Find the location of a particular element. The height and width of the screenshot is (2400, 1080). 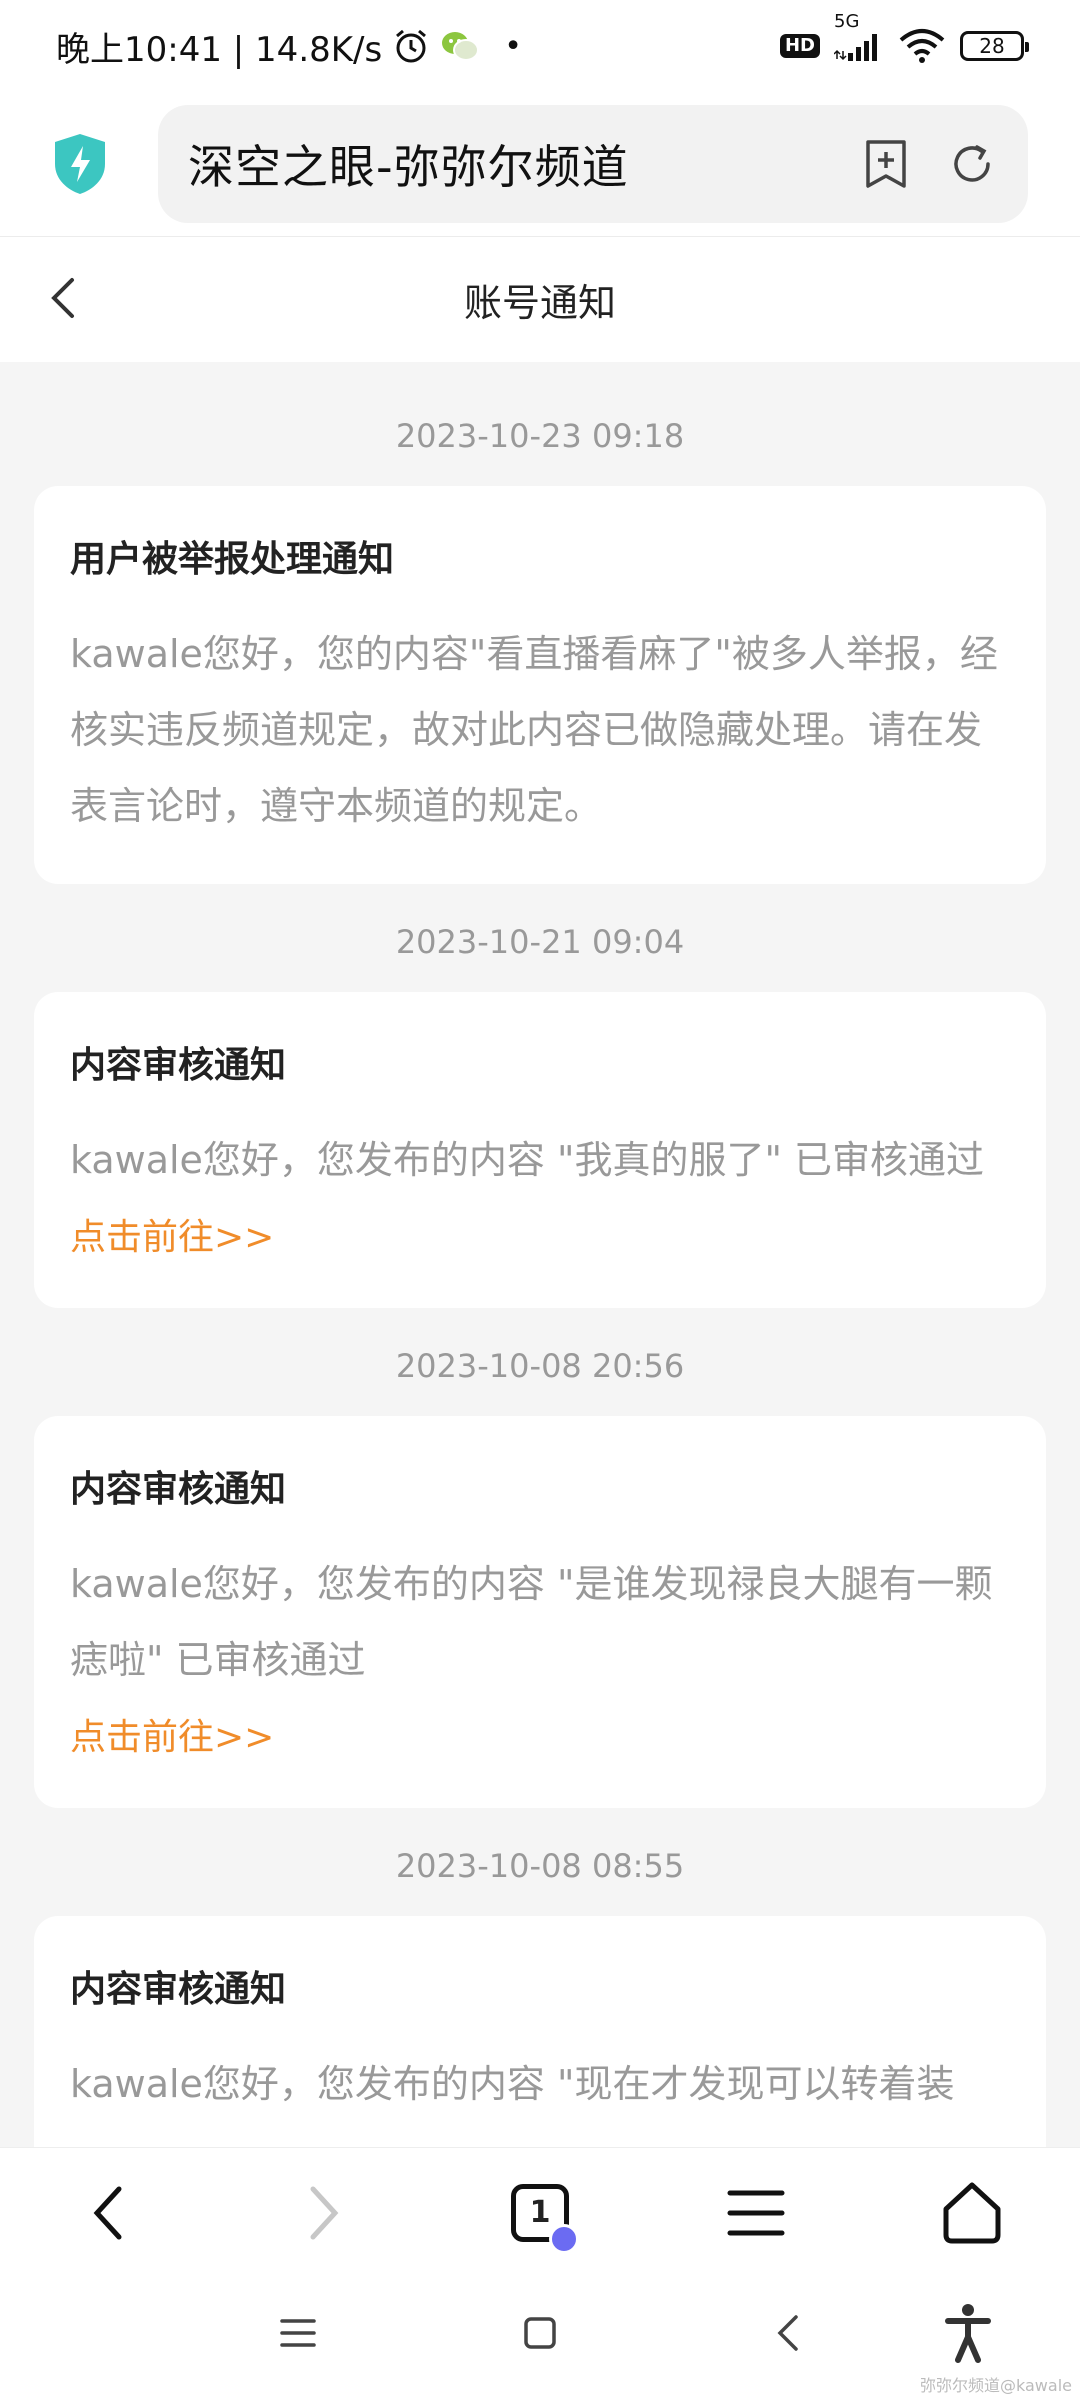

browser-toolbar: 深空之眼-弥弥尔频道 is located at coordinates (540, 164).